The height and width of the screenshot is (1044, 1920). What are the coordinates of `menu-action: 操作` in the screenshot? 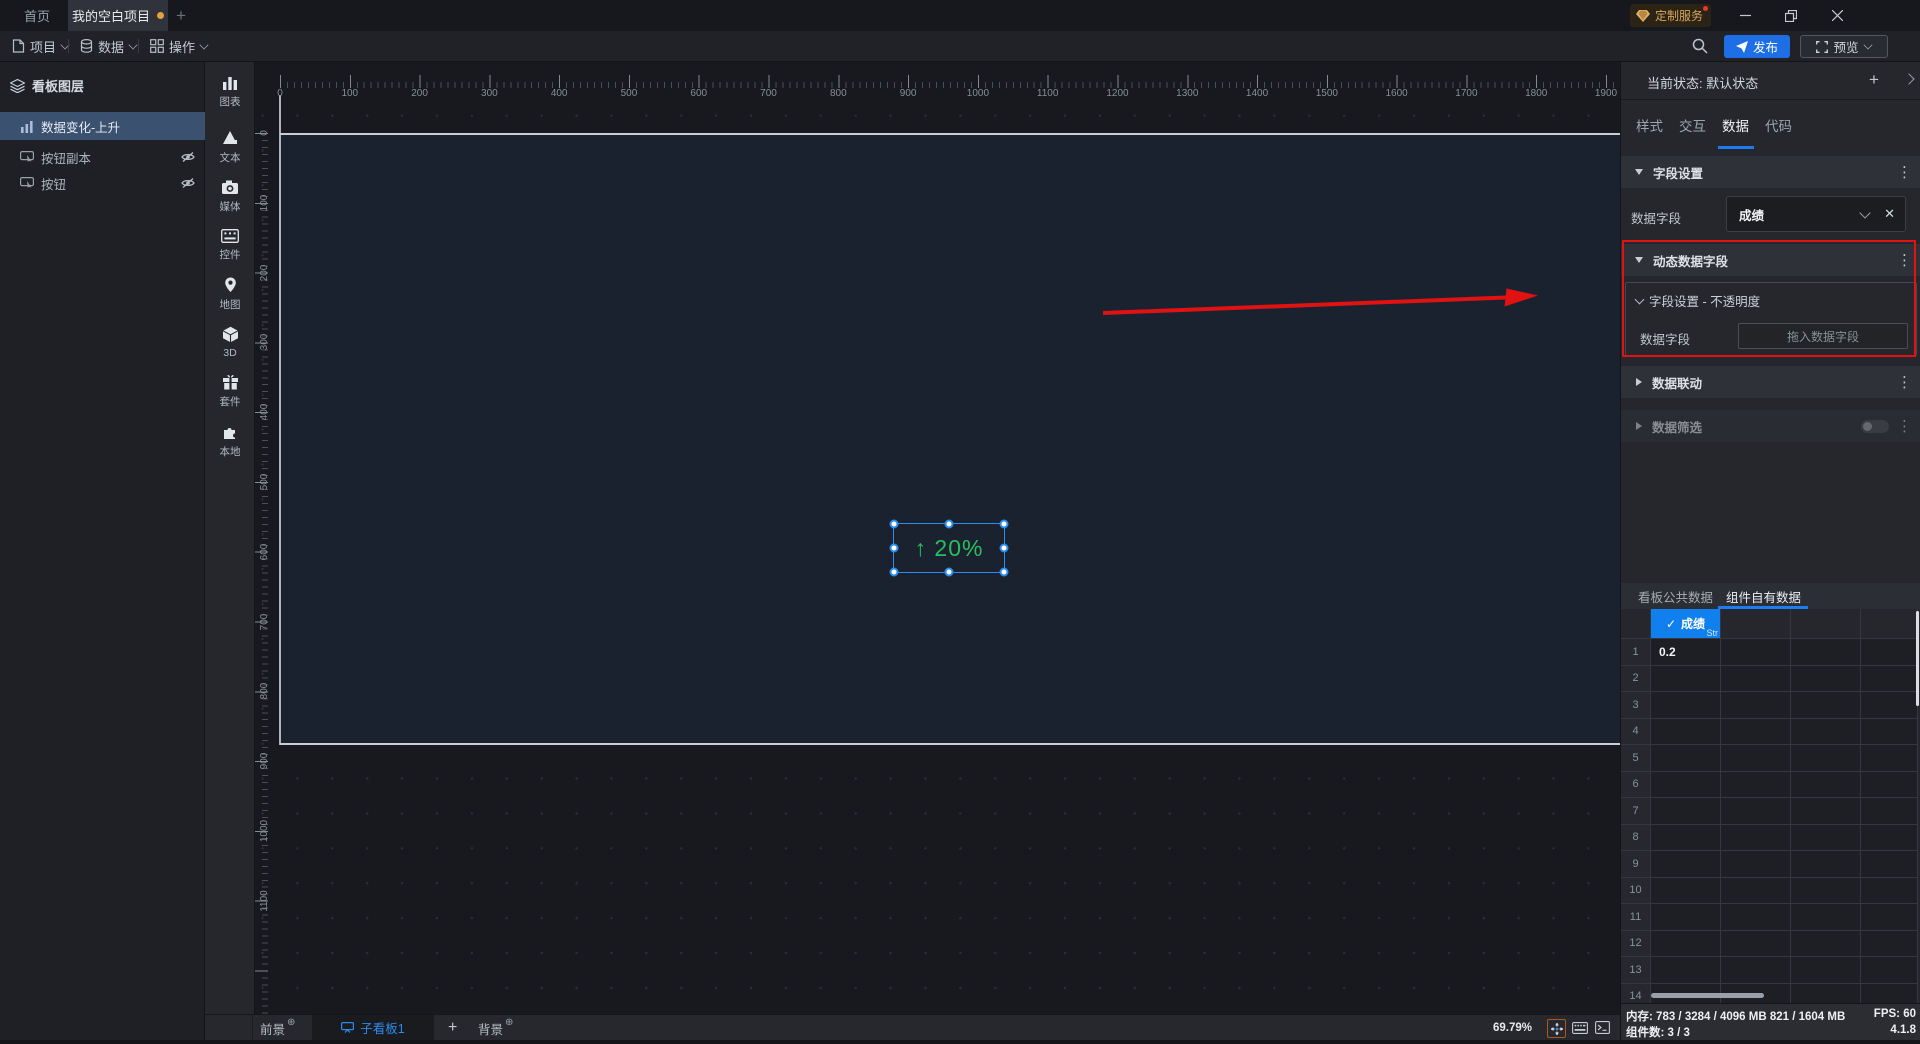 It's located at (179, 46).